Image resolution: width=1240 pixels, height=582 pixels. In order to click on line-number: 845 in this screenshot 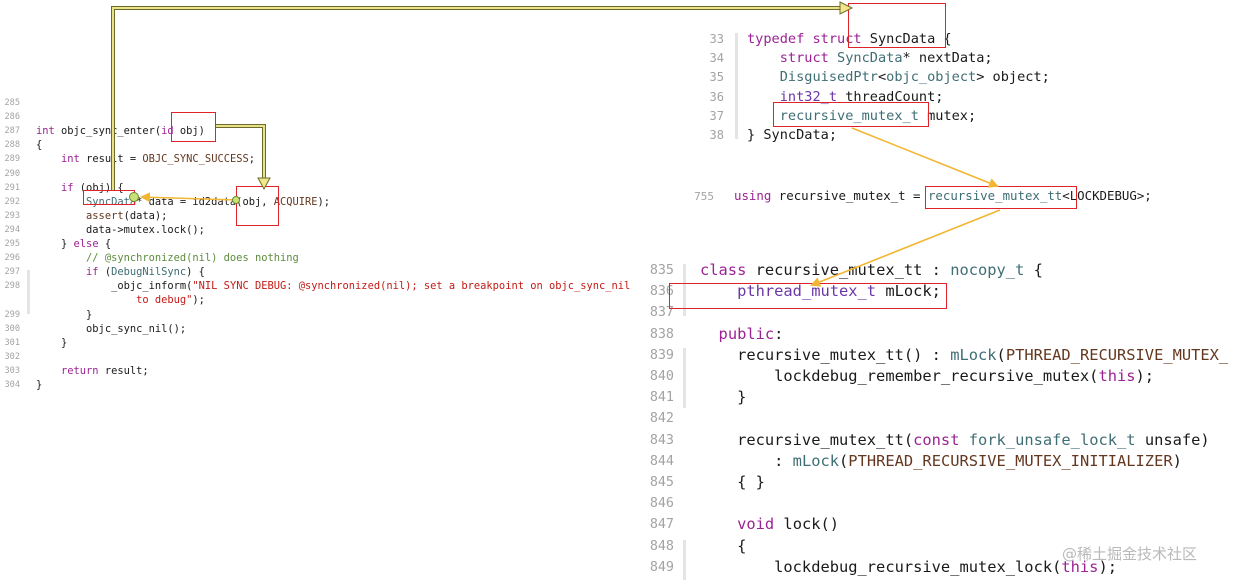, I will do `click(661, 482)`.